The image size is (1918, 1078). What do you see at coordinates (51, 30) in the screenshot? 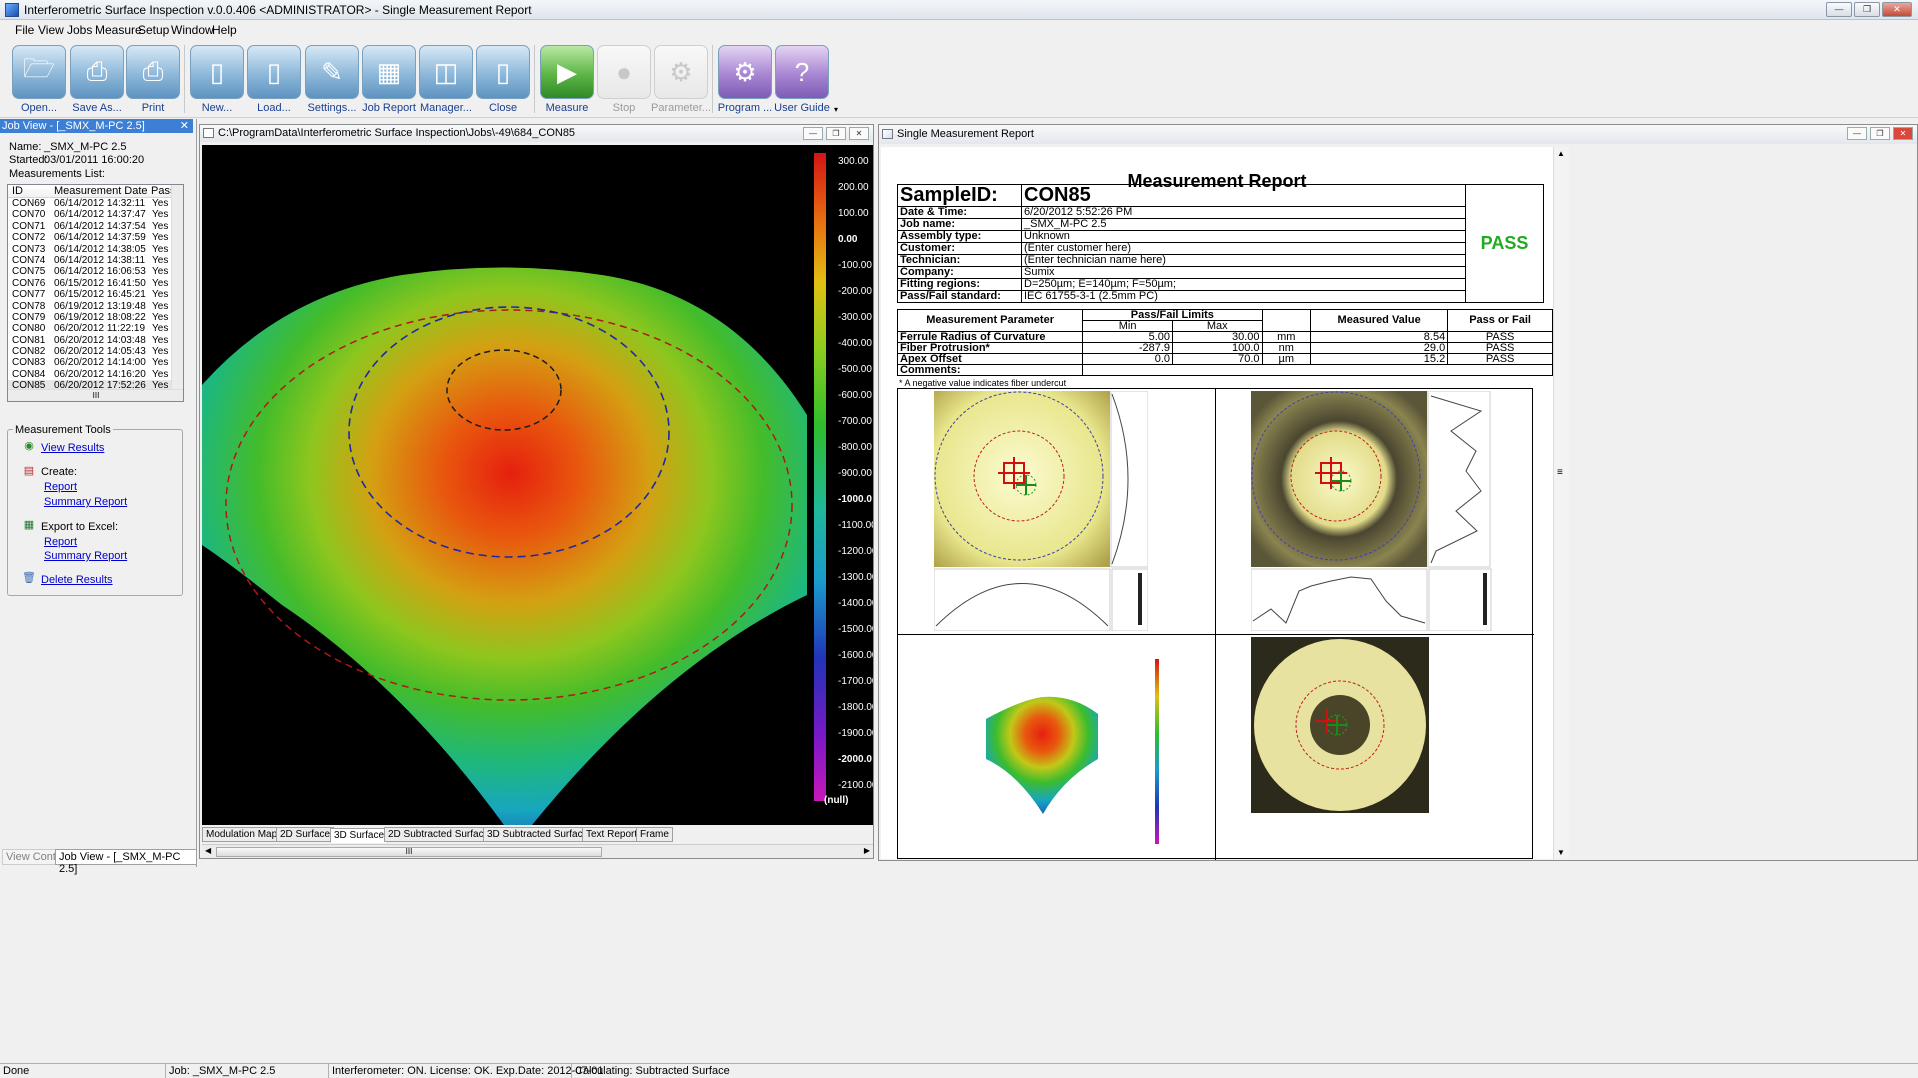
I see `menu-view: View` at bounding box center [51, 30].